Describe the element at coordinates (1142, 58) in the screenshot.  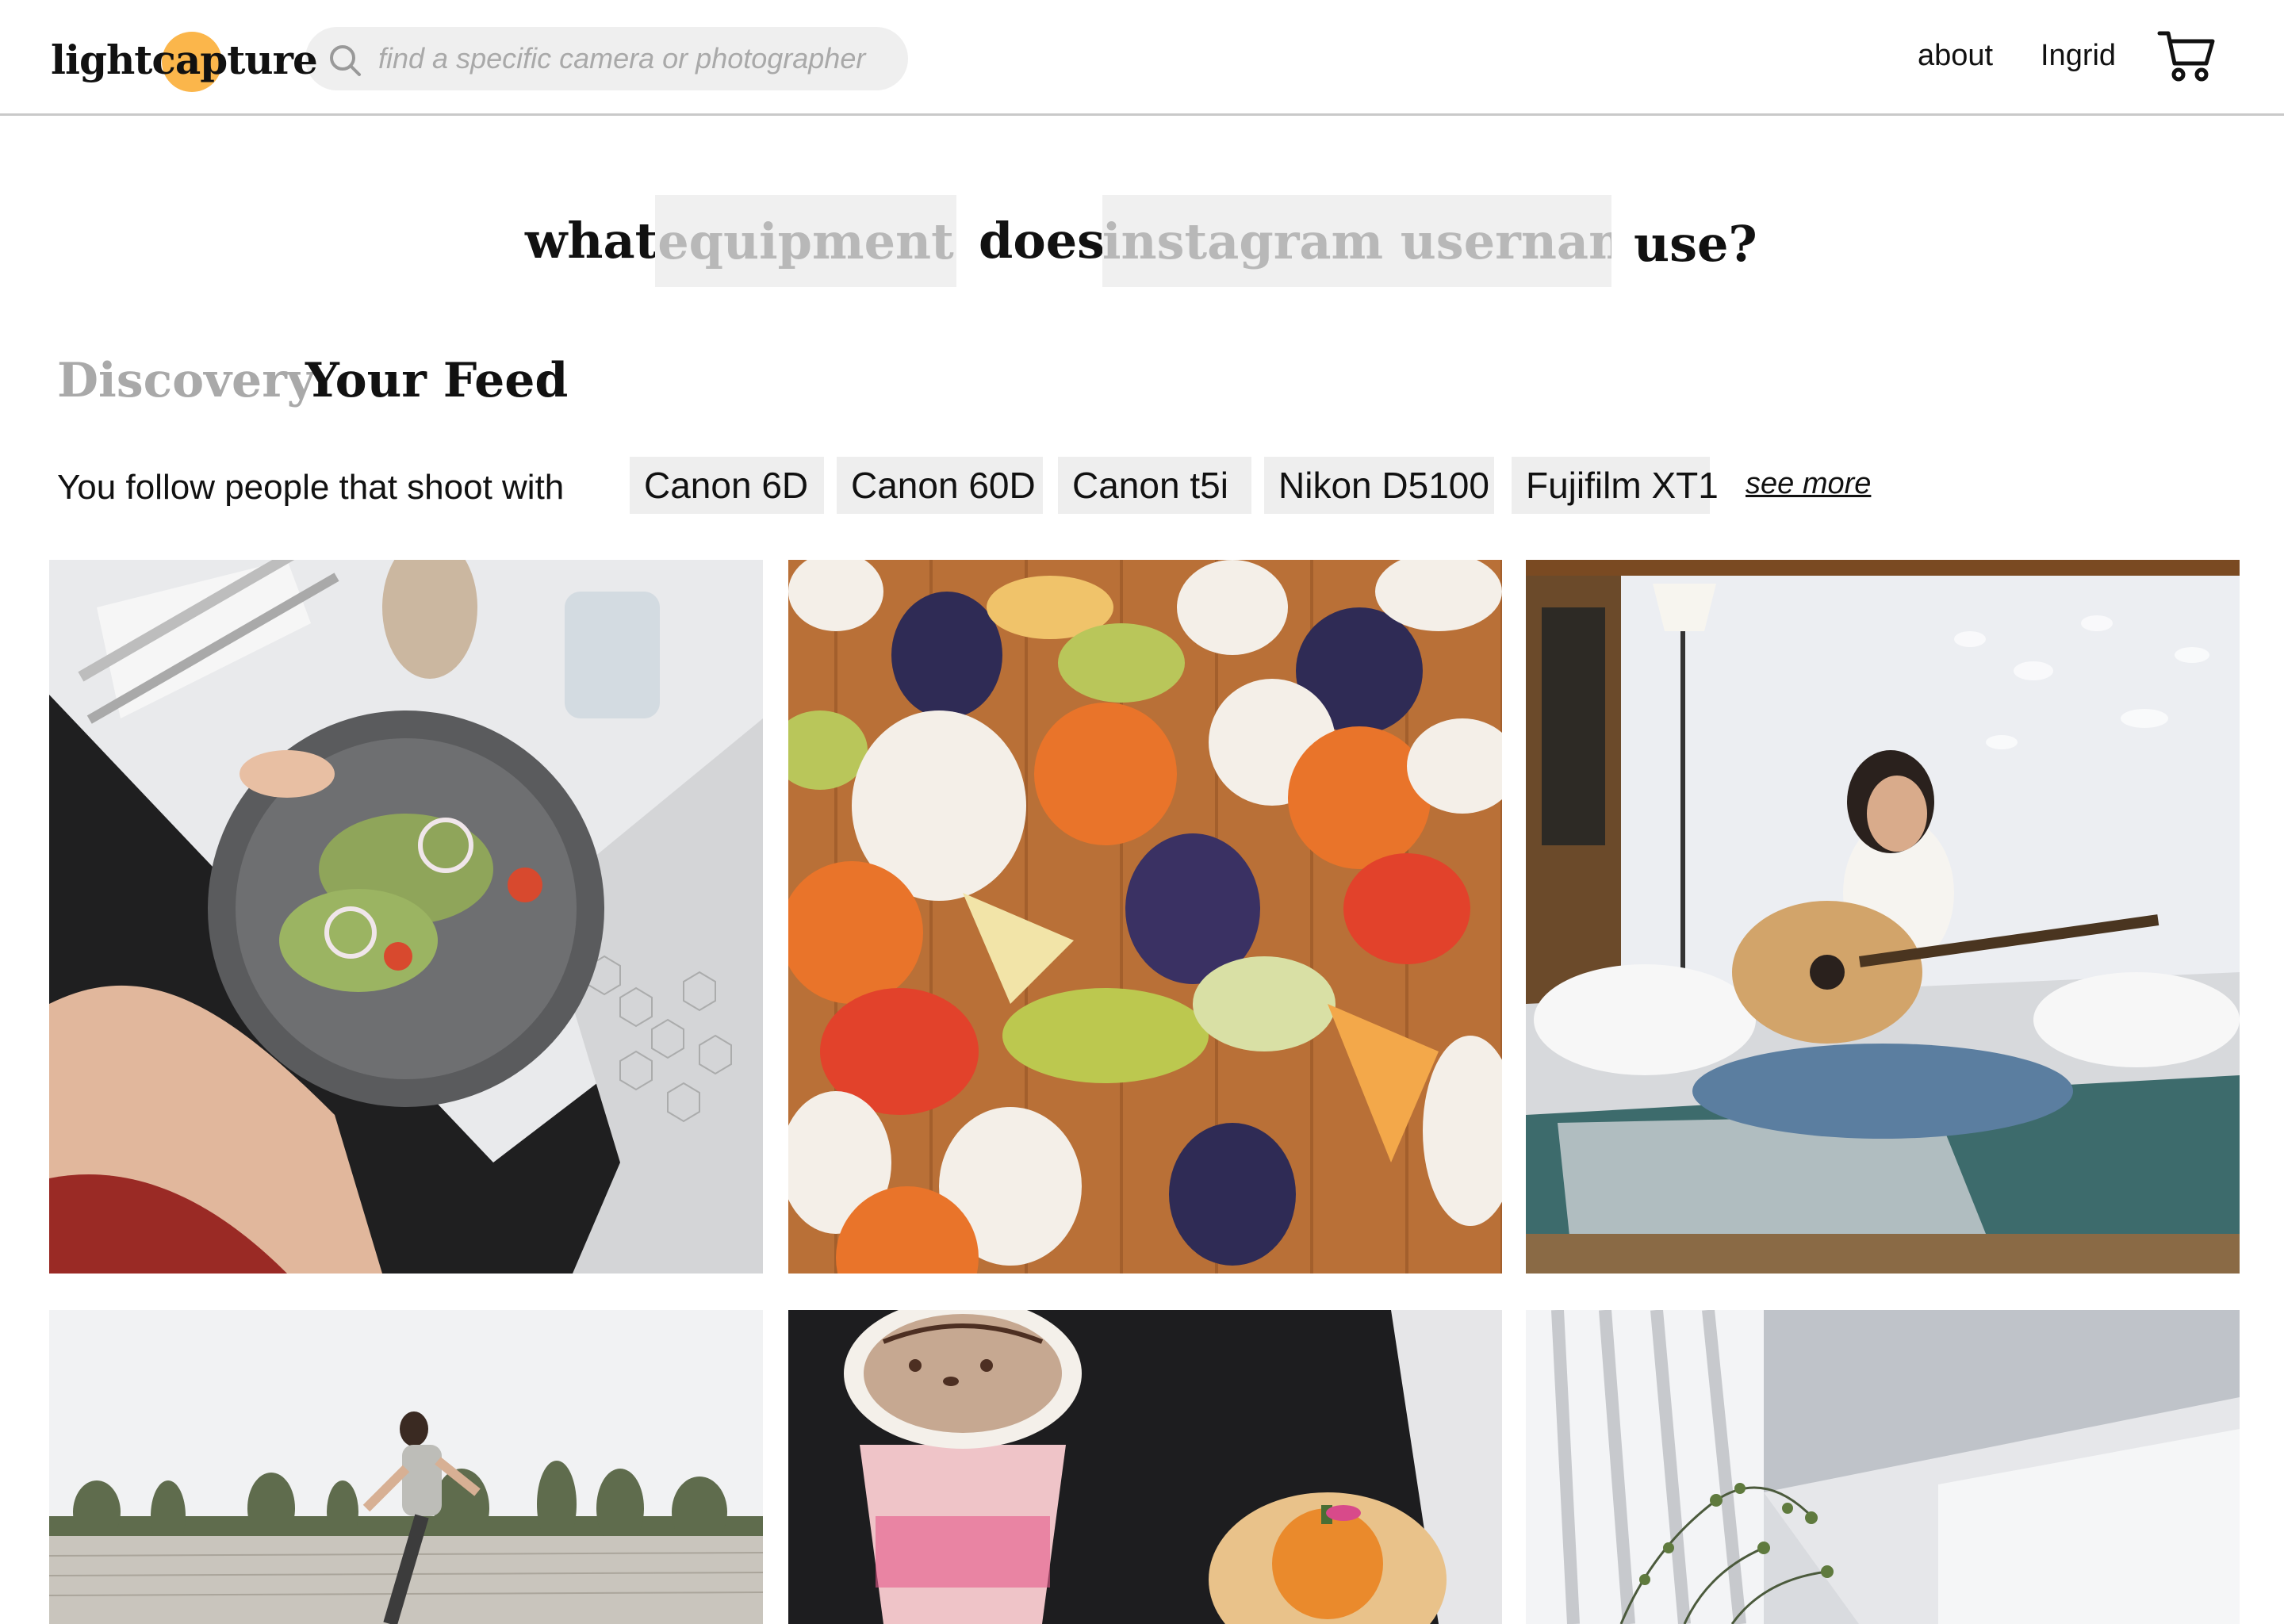
I see `top-header: lightcapture about Ingrid` at that location.